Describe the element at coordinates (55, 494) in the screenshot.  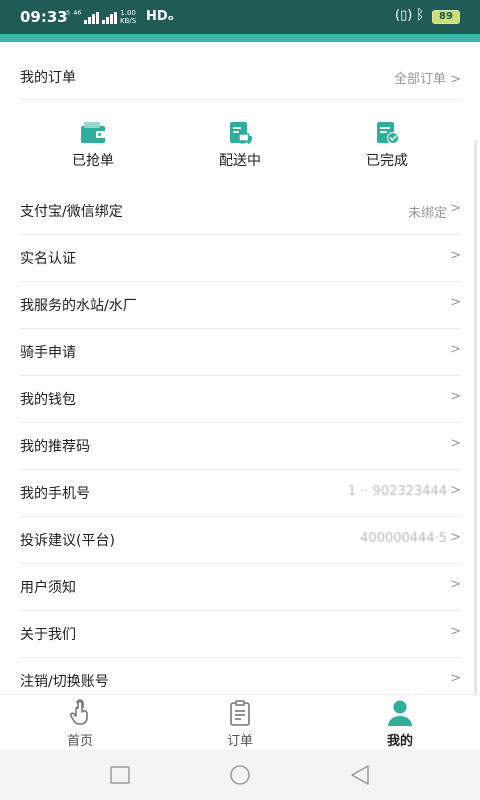
I see `menu-item-label: 我的手机号` at that location.